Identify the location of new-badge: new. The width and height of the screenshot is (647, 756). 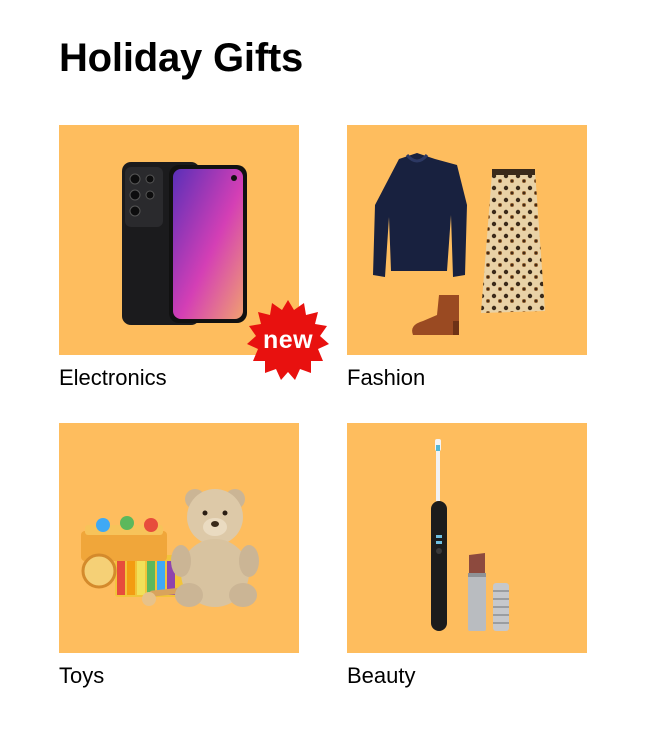
(288, 340).